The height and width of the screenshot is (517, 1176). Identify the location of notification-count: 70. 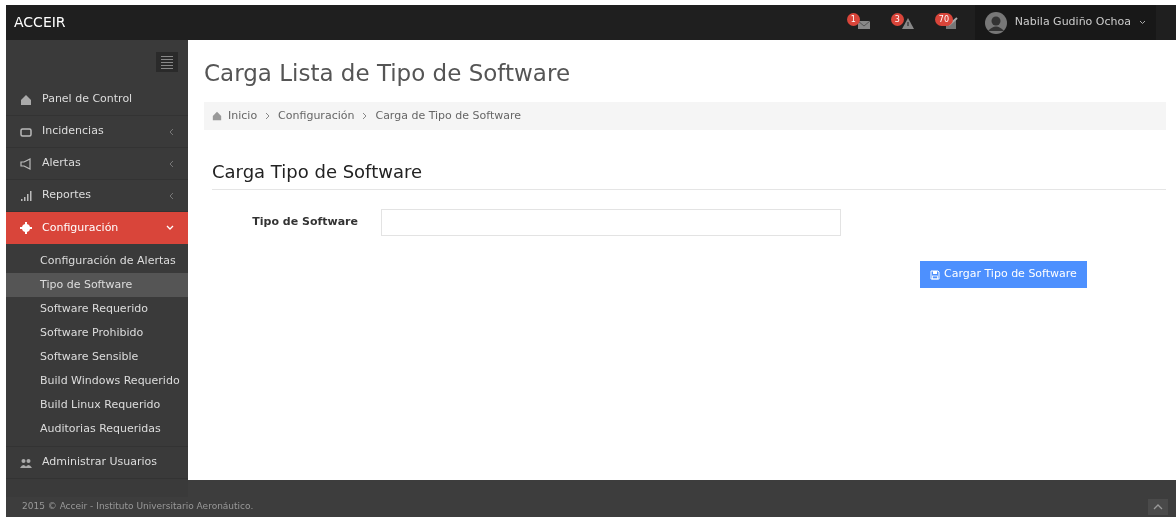
(943, 19).